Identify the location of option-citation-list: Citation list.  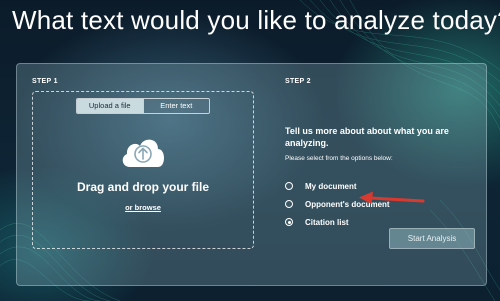
(317, 222).